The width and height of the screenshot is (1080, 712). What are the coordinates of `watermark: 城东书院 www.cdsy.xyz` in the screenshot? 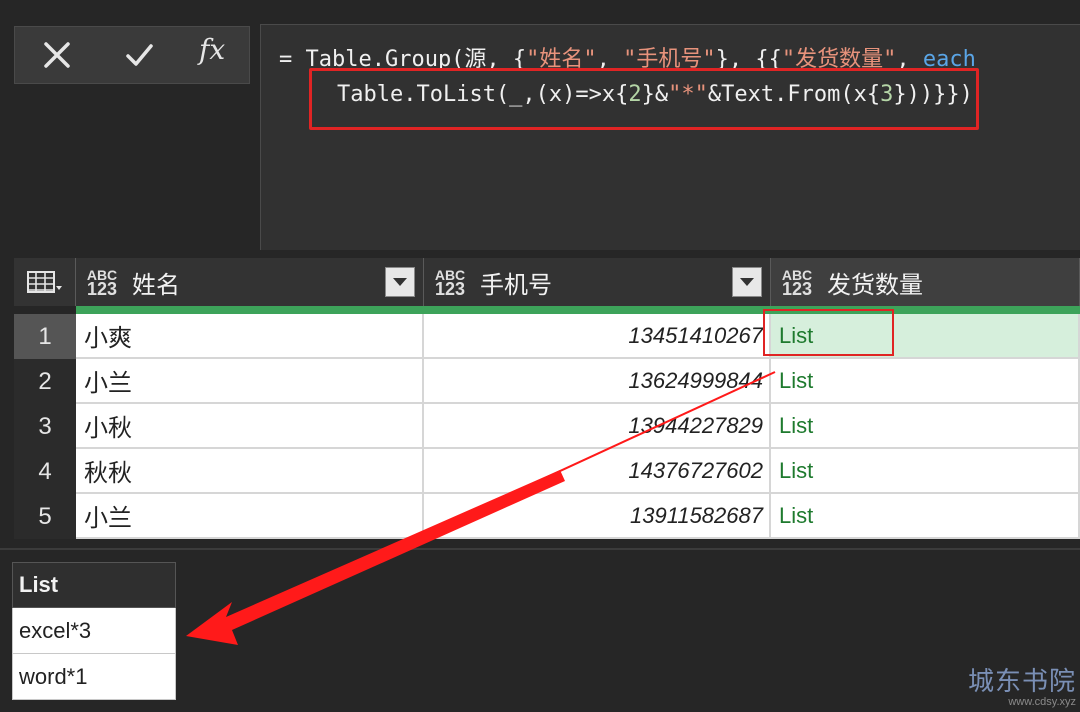 It's located at (1022, 688).